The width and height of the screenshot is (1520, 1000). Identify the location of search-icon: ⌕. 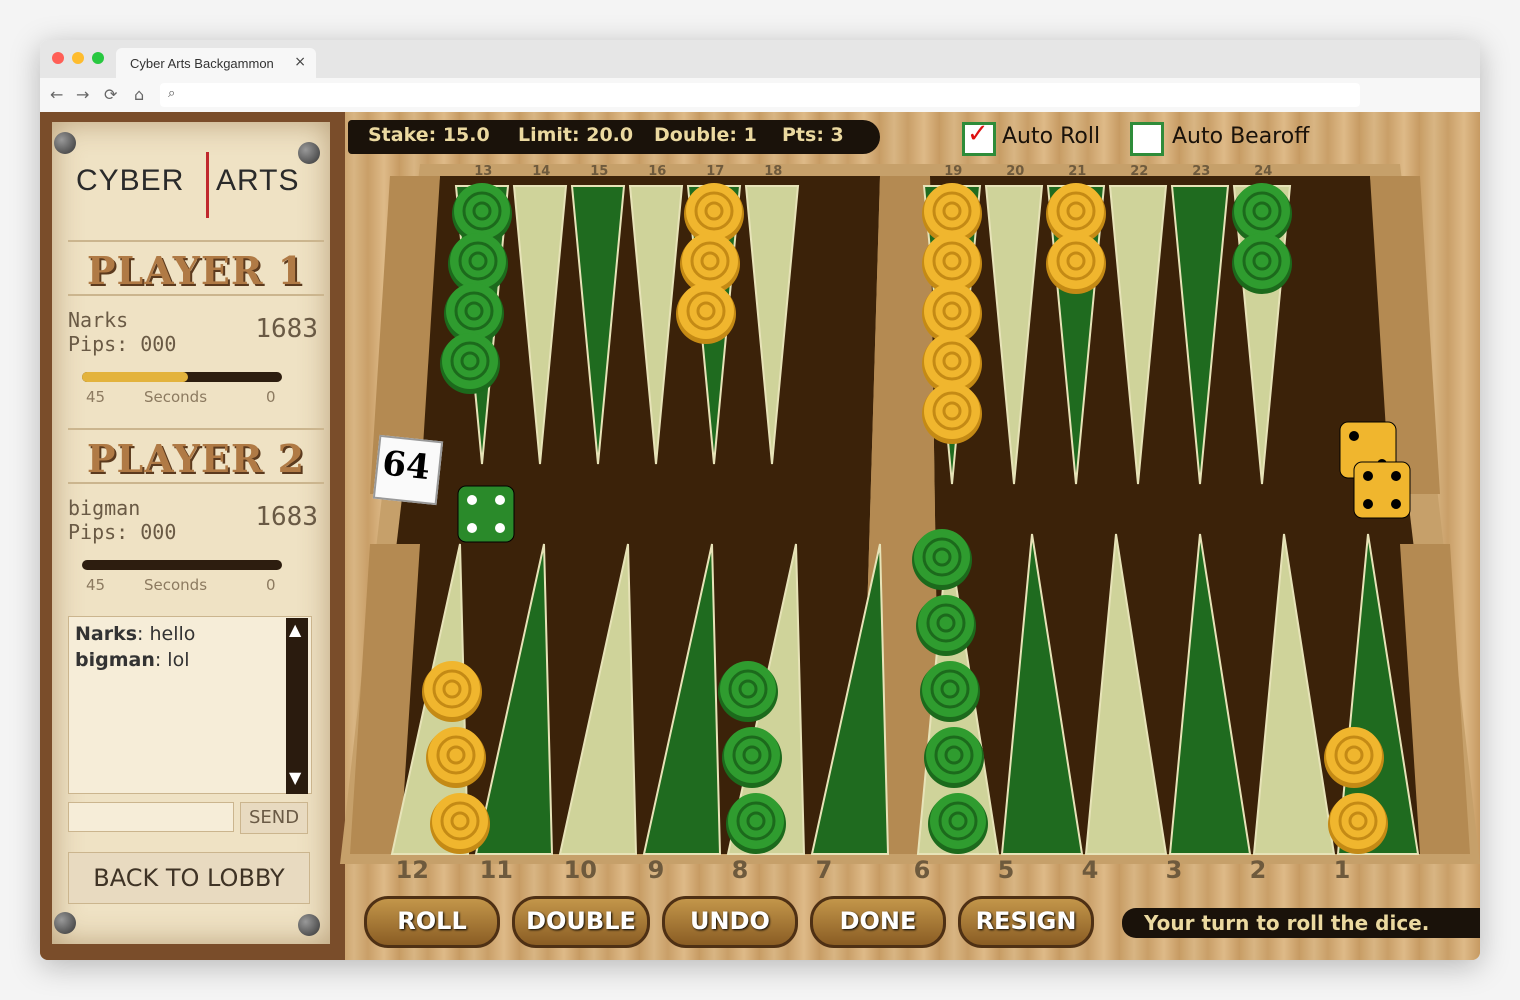
(172, 93).